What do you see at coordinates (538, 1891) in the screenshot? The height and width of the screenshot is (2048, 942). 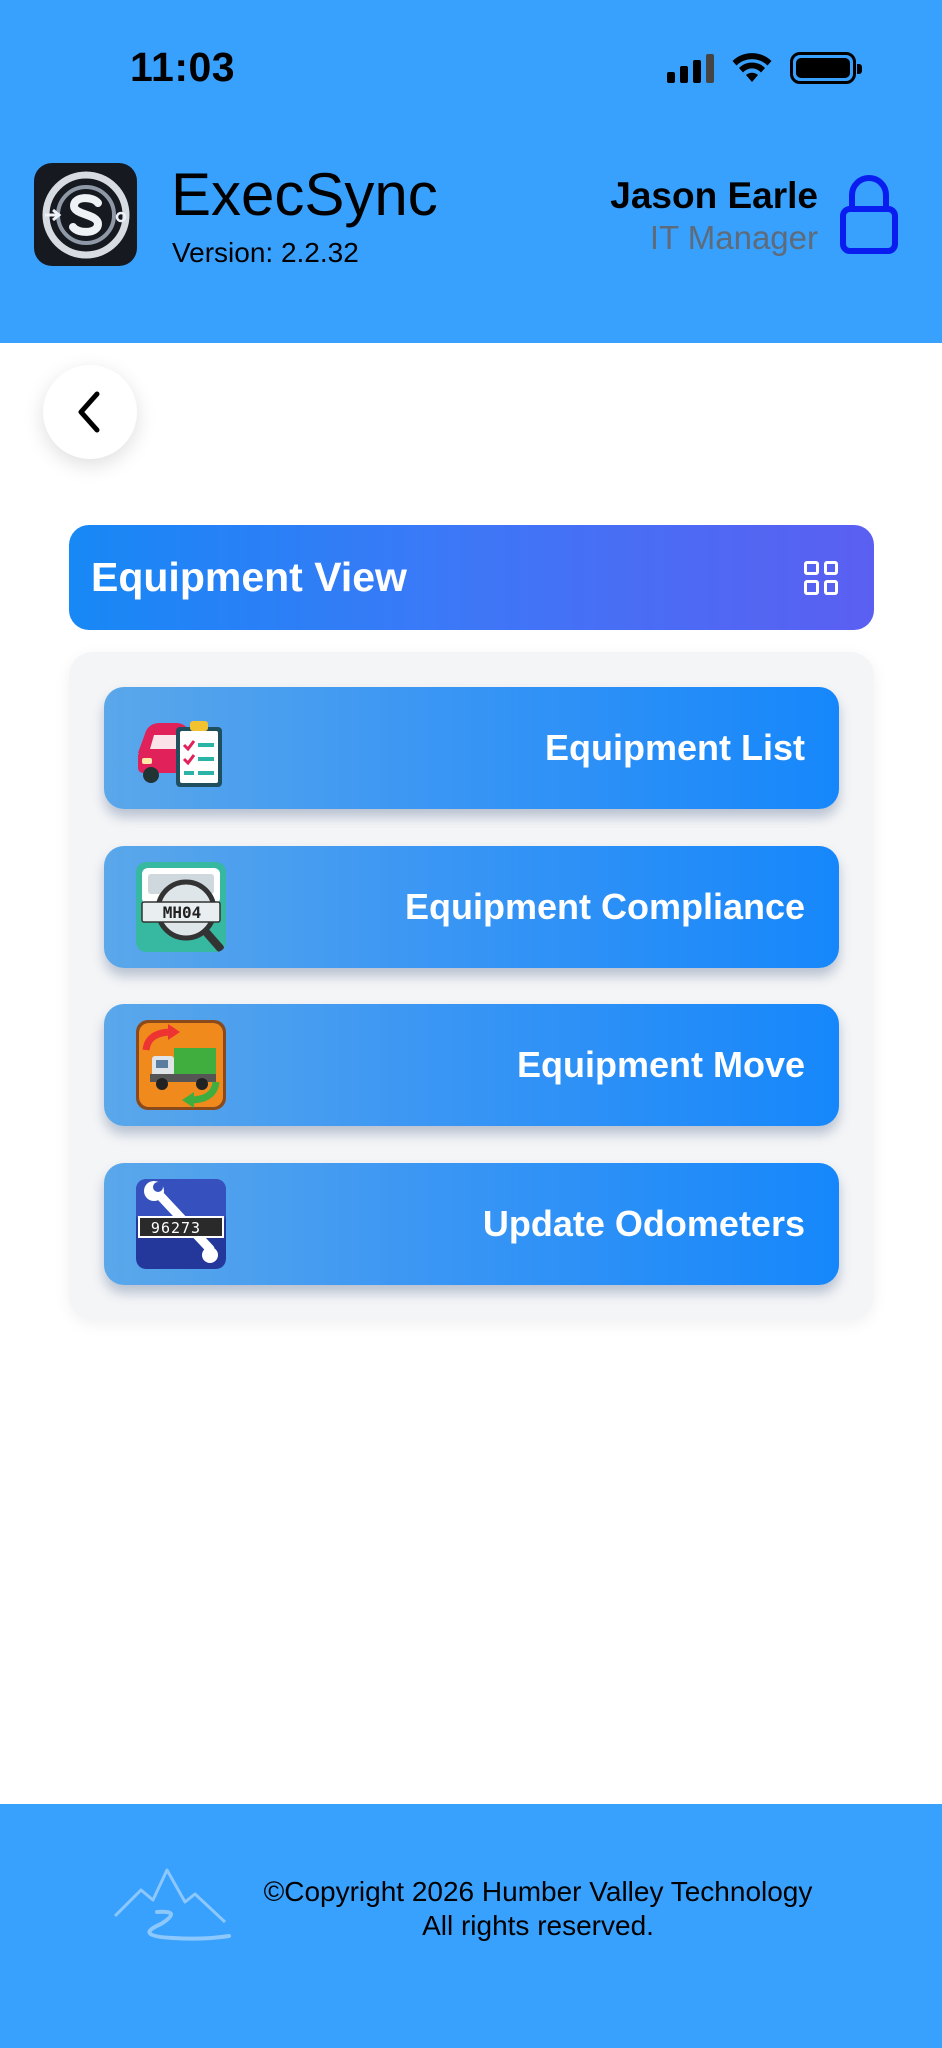 I see `copyright-text: ©Copyright 2026 Humber Valley Technology` at bounding box center [538, 1891].